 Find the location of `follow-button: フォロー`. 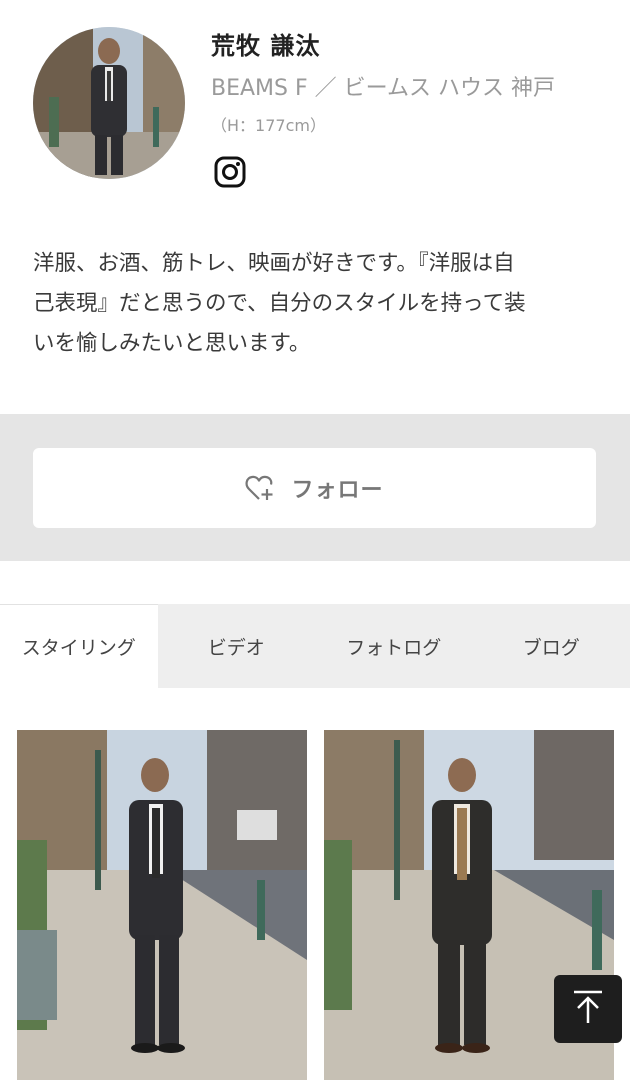

follow-button: フォロー is located at coordinates (314, 488).